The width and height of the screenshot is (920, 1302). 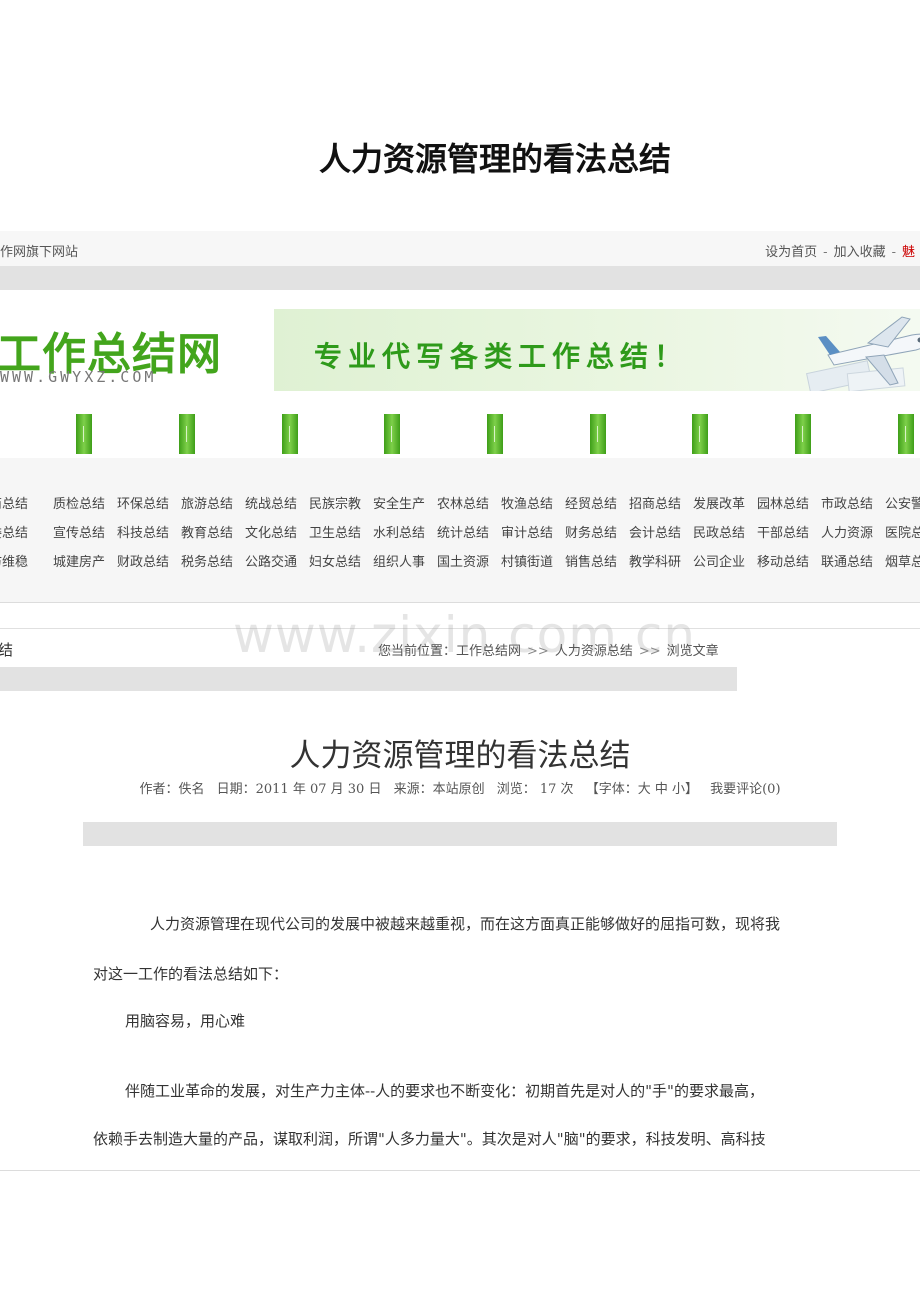 What do you see at coordinates (209, 531) in the screenshot?
I see `category-link: 教育总结` at bounding box center [209, 531].